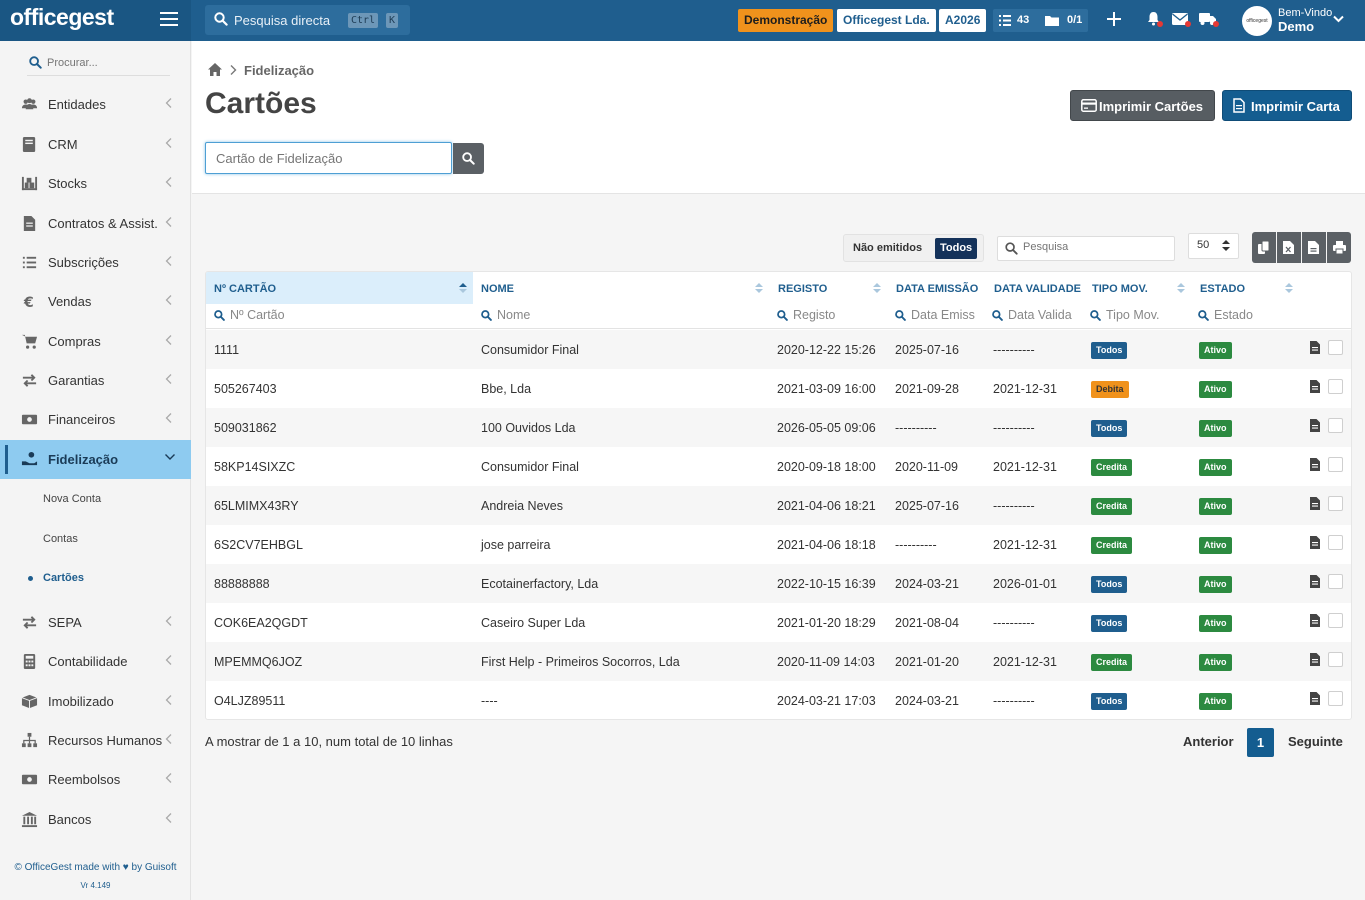  What do you see at coordinates (95, 380) in the screenshot?
I see `sidebar-item-garantias: Garantias` at bounding box center [95, 380].